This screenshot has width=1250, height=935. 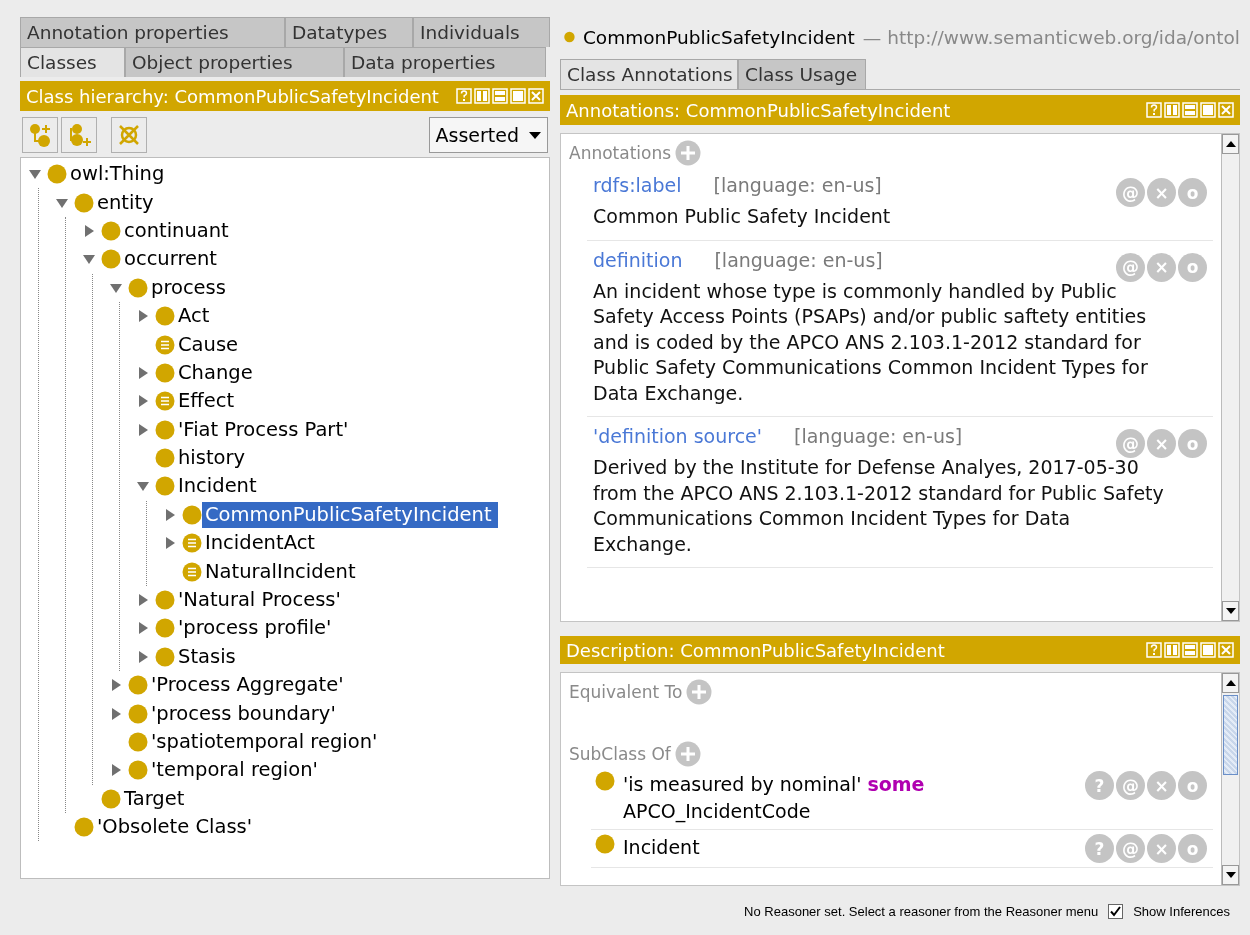 What do you see at coordinates (605, 781) in the screenshot?
I see `class-icon` at bounding box center [605, 781].